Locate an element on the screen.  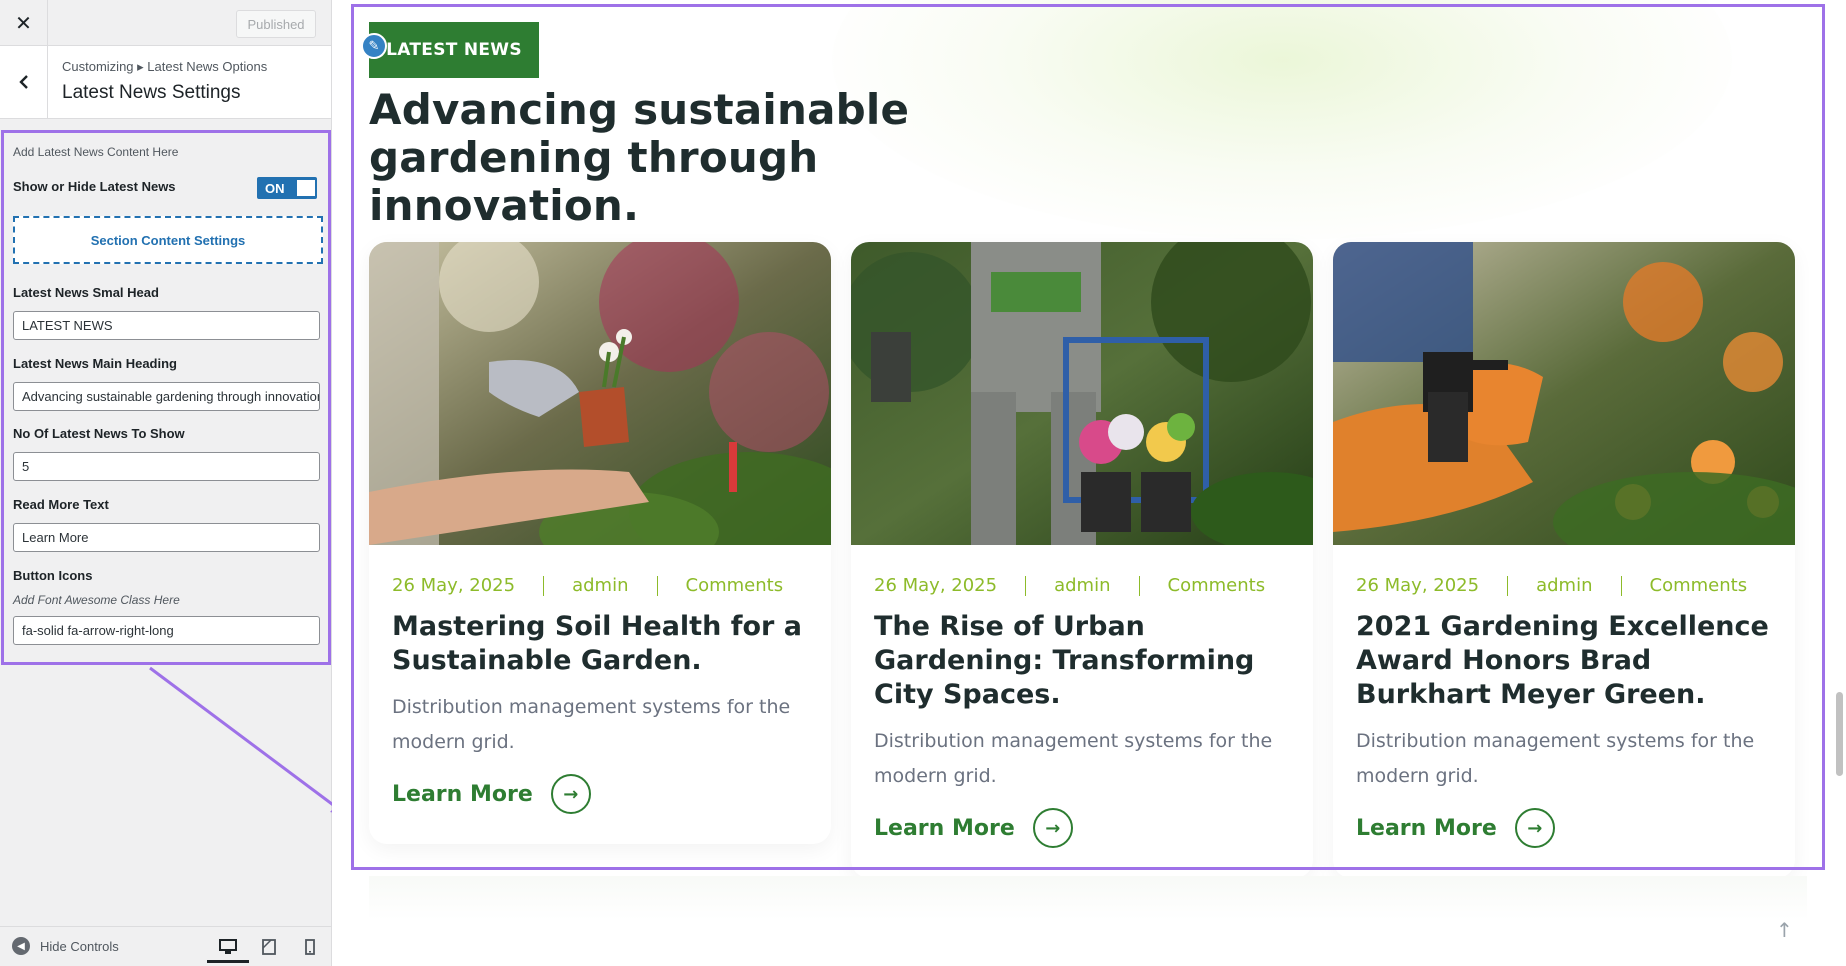
annotation-arrow is located at coordinates (249, 742).